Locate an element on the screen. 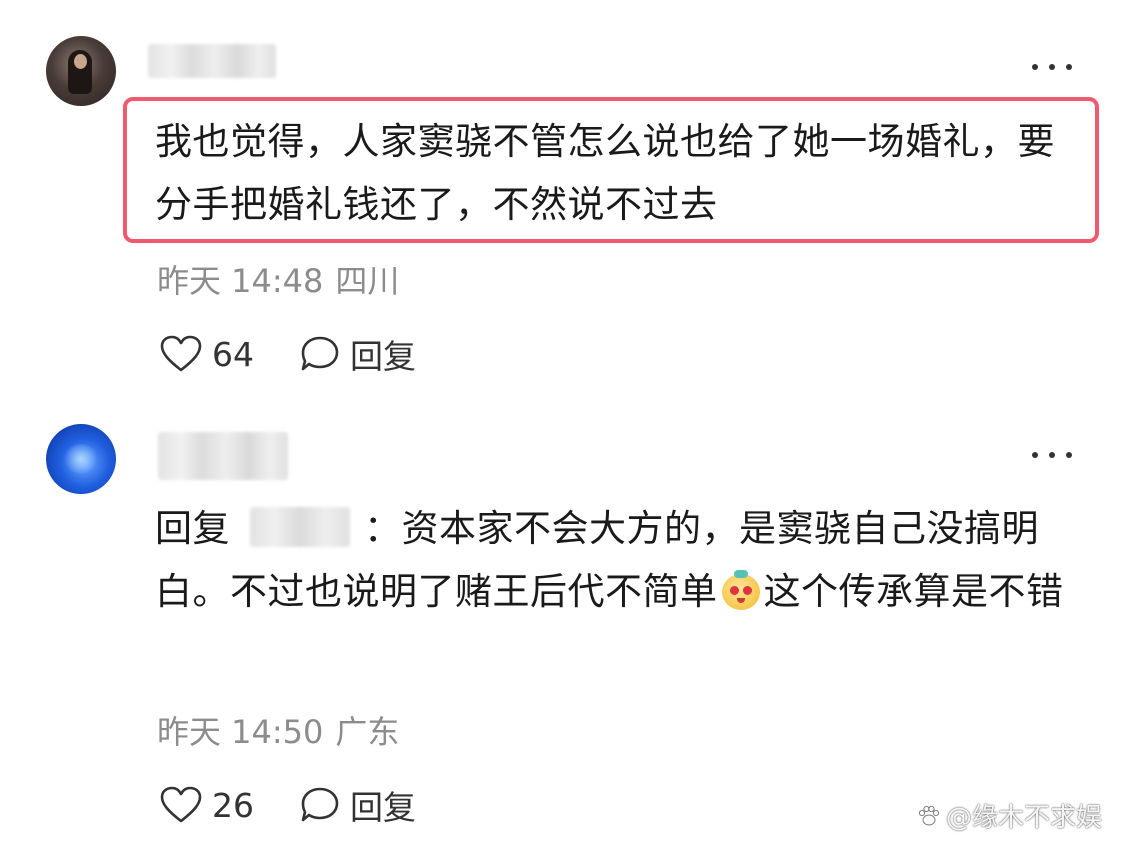  avatar-glow is located at coordinates (81, 459).